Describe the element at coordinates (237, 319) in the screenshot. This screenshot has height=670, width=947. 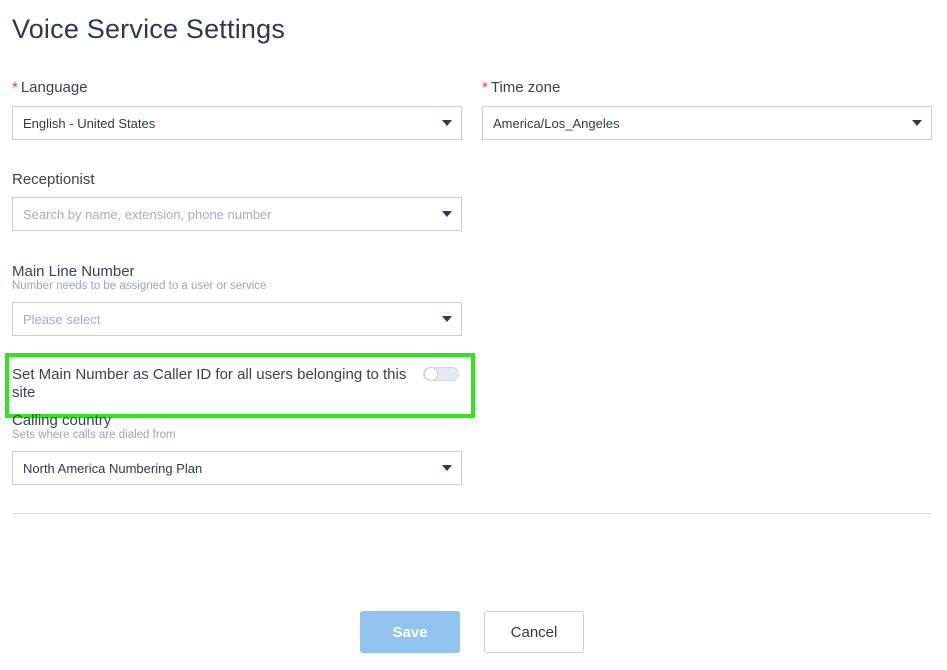
I see `main-line-select: Please select` at that location.